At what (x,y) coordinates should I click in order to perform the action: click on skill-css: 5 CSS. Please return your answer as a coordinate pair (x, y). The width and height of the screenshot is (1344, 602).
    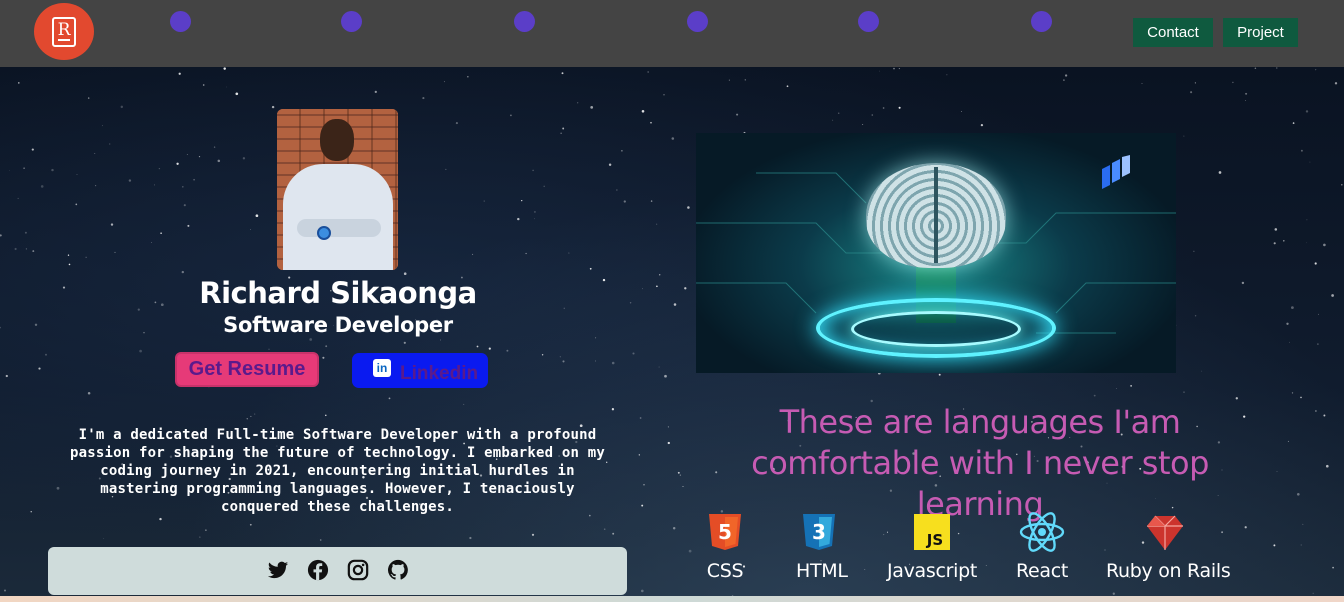
    Looking at the image, I should click on (725, 547).